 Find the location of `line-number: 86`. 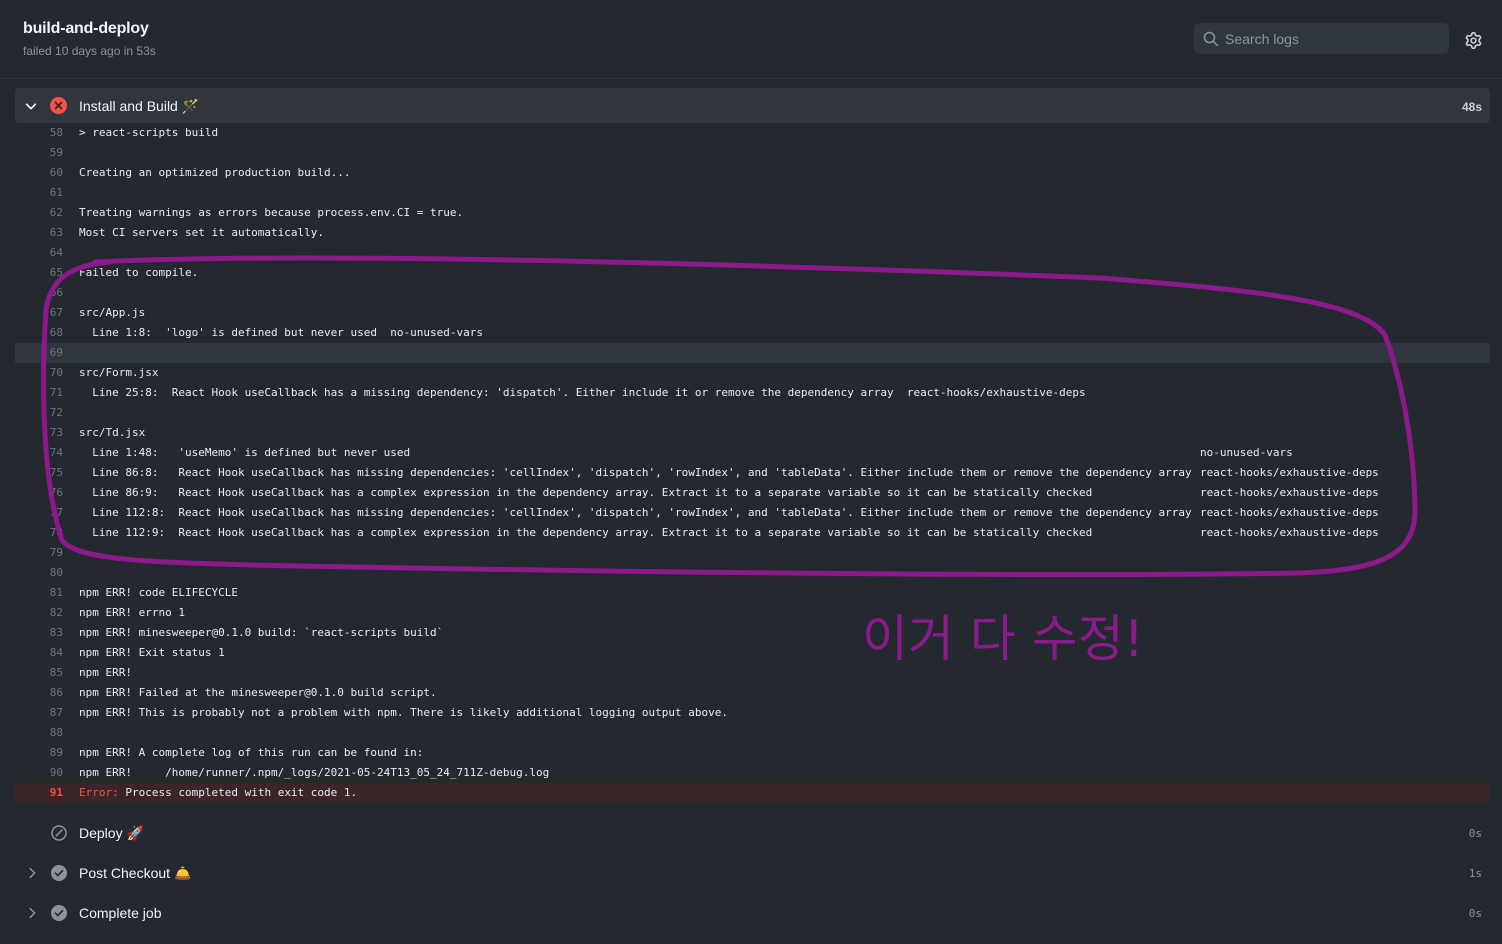

line-number: 86 is located at coordinates (39, 693).